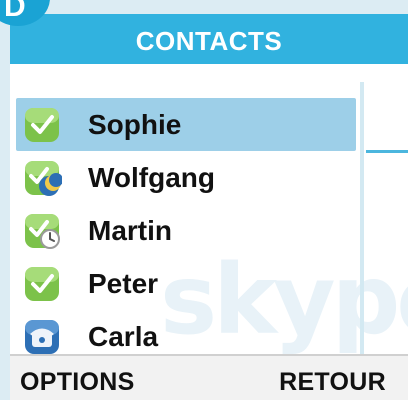 Image resolution: width=408 pixels, height=400 pixels. I want to click on idle-clock-icon, so click(42, 231).